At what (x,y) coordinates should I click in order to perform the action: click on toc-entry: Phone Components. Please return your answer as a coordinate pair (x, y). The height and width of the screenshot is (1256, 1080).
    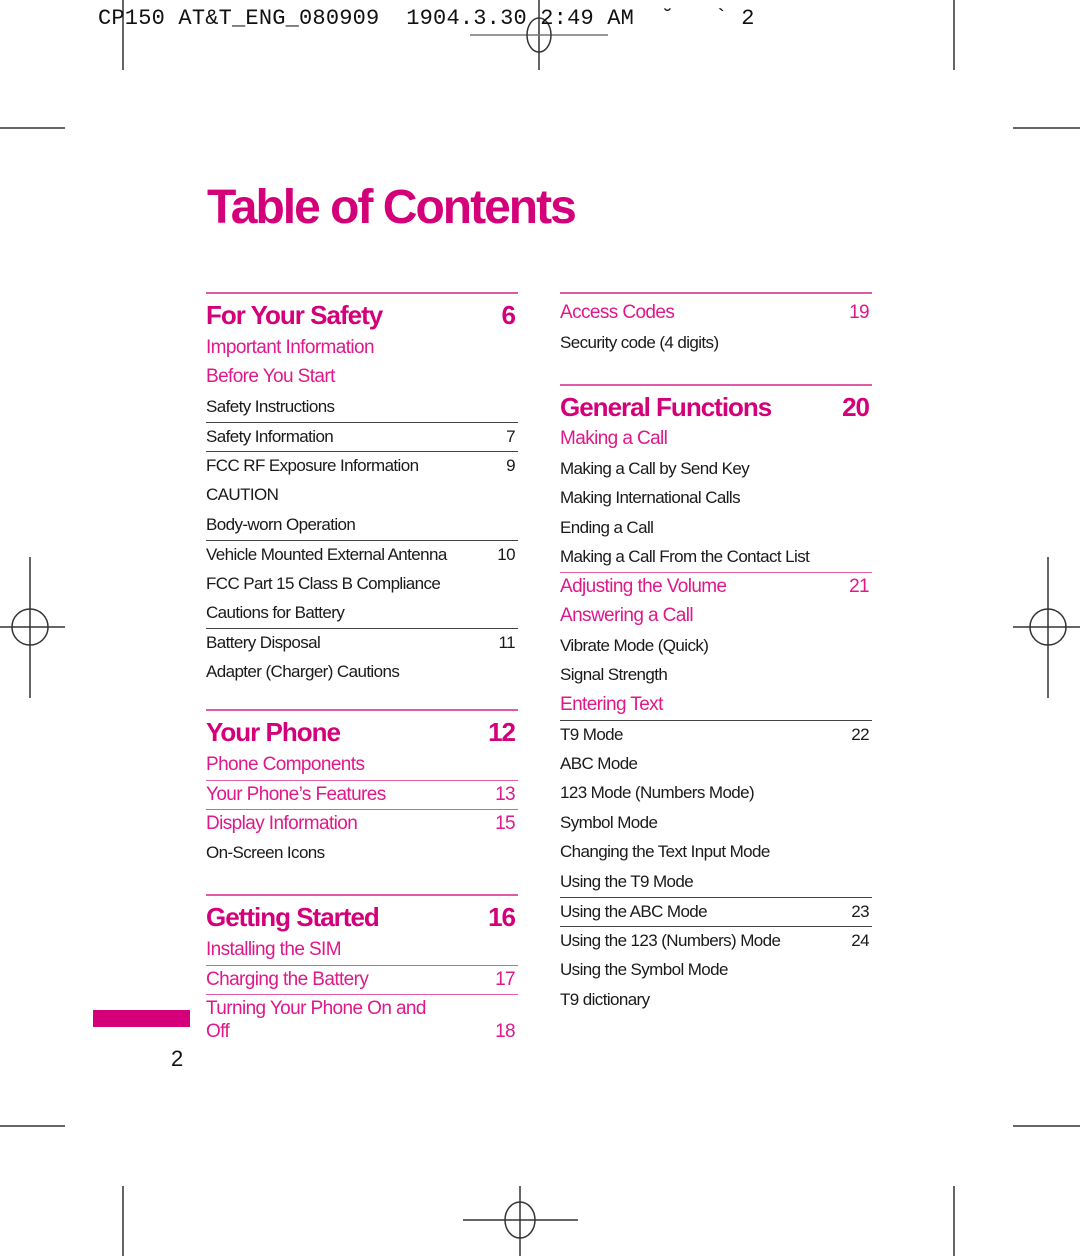
    Looking at the image, I should click on (362, 765).